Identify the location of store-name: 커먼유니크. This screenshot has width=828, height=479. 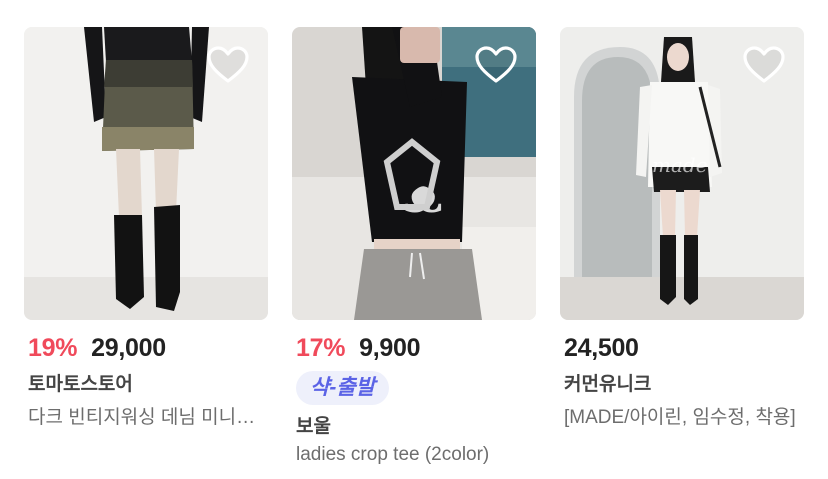
(684, 382).